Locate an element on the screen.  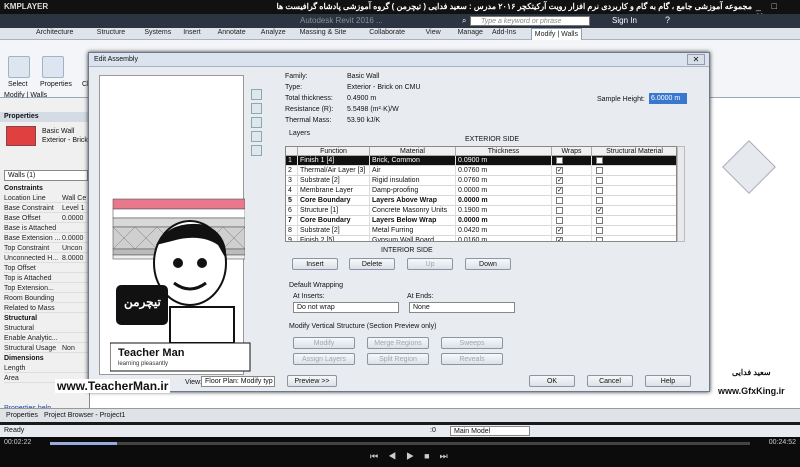
zoom-fit-icon is located at coordinates (256, 136).